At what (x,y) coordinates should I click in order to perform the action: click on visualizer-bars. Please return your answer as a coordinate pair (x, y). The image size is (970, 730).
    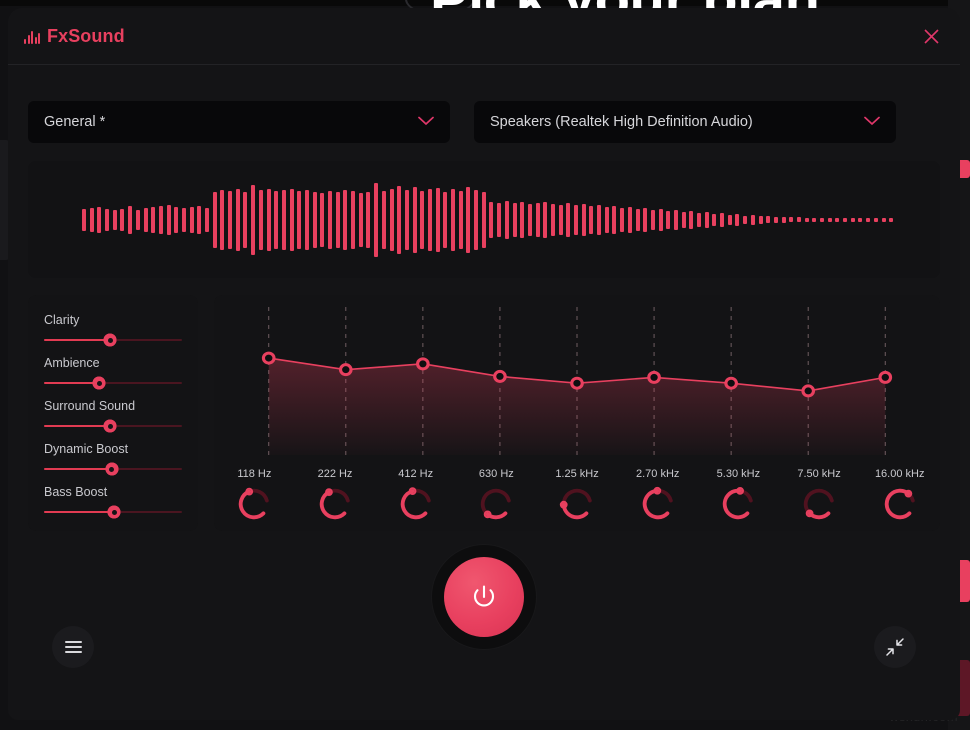
    Looking at the image, I should click on (488, 219).